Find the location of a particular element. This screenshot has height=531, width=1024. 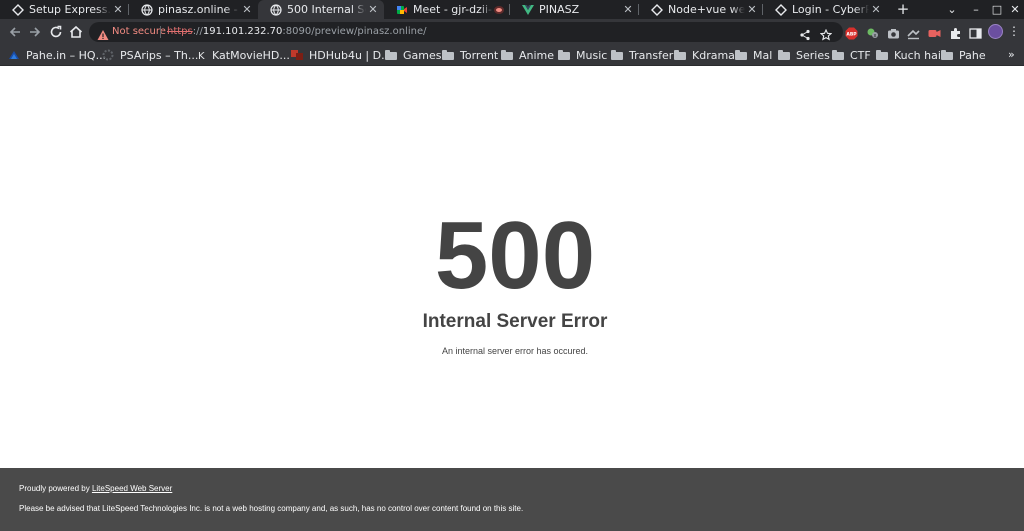

bookmark-folder-kuch-hai: Kuch hai is located at coordinates (908, 55).